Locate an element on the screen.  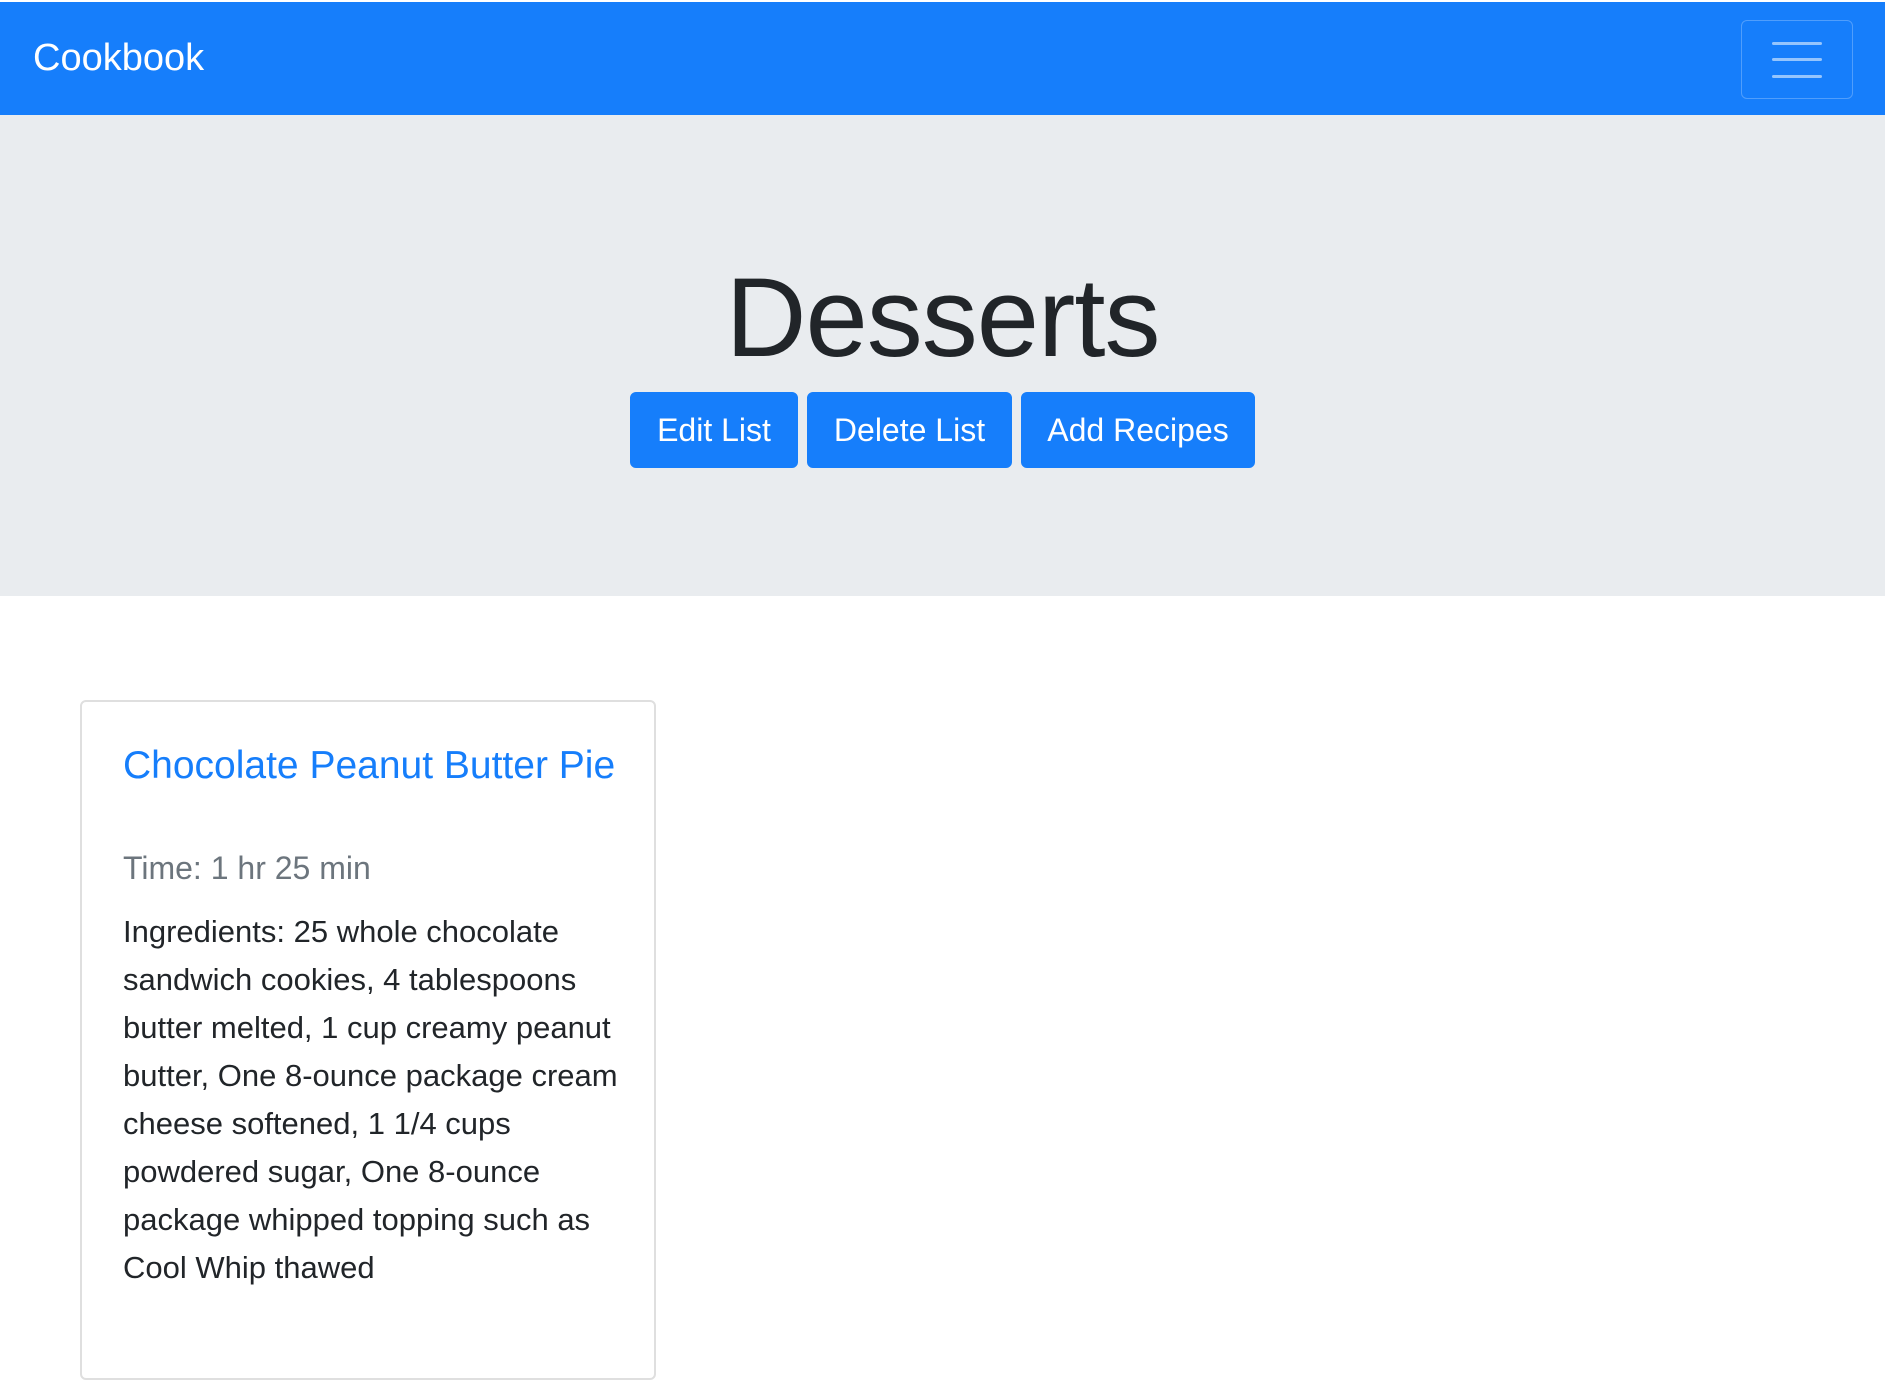
edit-list-button: Edit List is located at coordinates (714, 430).